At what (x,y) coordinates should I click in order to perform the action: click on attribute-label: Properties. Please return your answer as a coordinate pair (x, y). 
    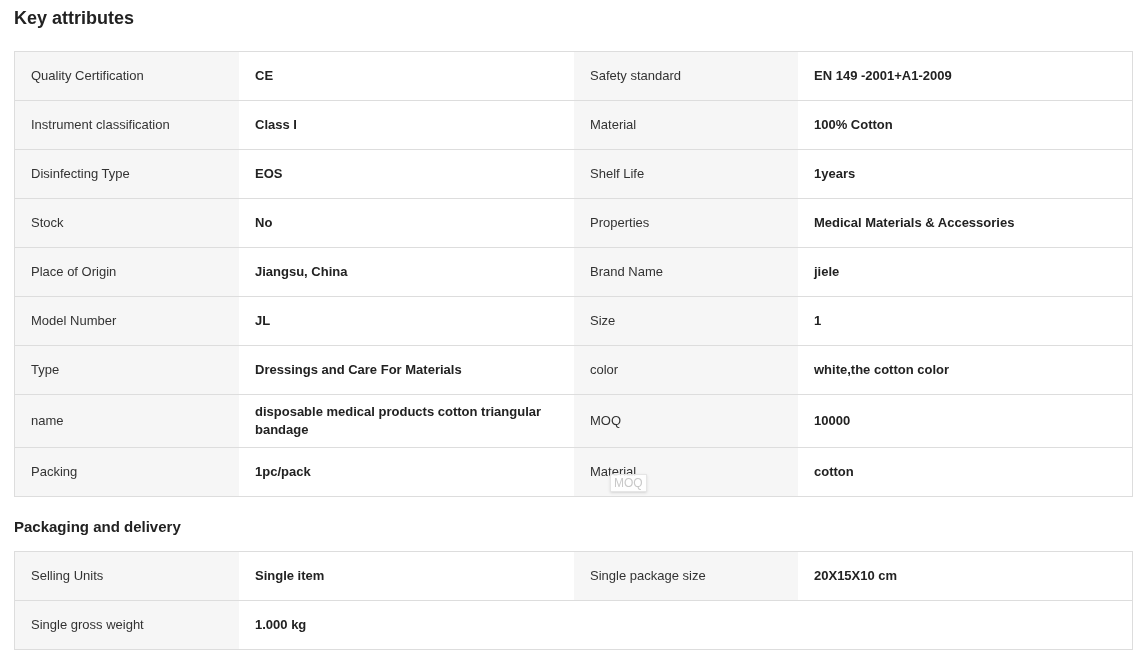
    Looking at the image, I should click on (620, 223).